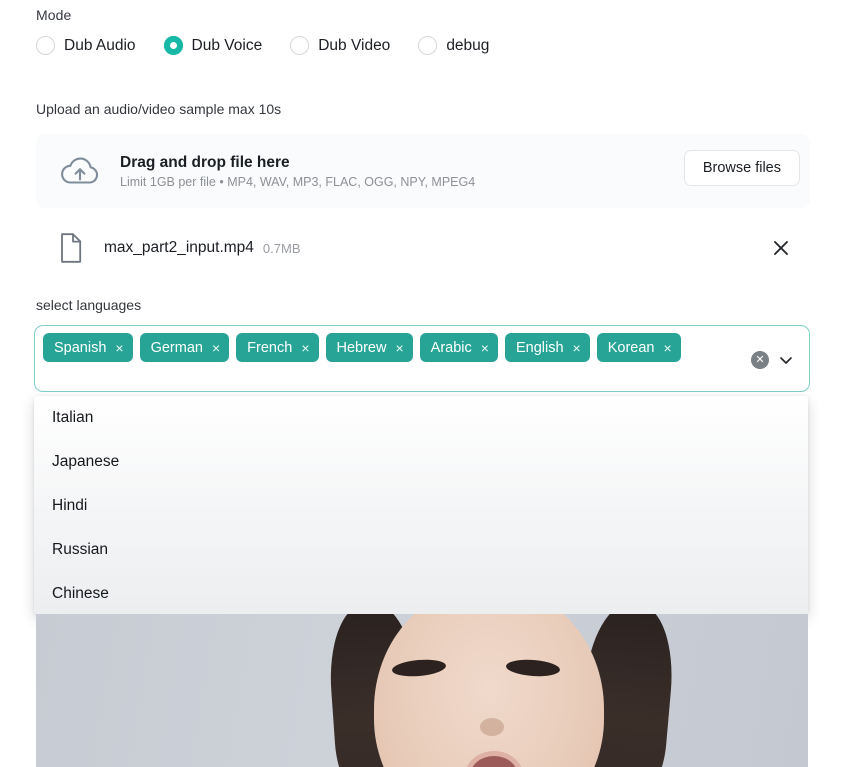 The image size is (867, 767). Describe the element at coordinates (80, 347) in the screenshot. I see `language-tag-label: Spanish` at that location.